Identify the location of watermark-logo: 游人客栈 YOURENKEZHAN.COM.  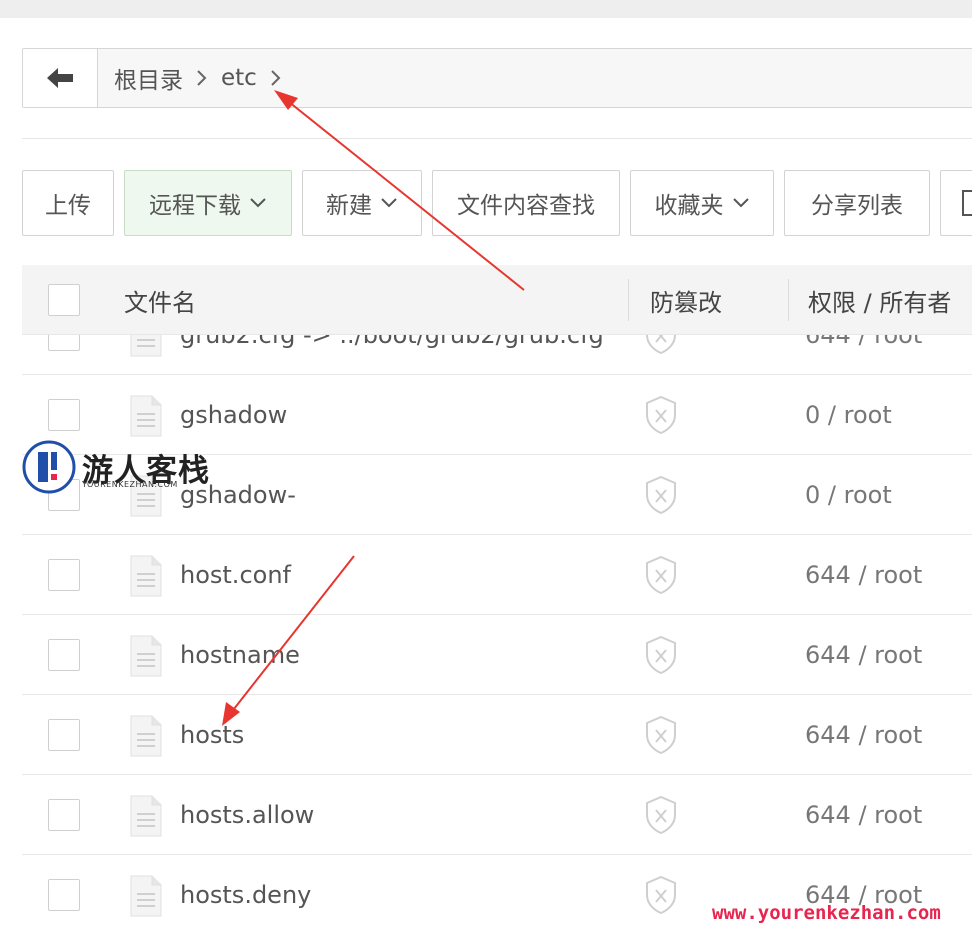
(116, 467).